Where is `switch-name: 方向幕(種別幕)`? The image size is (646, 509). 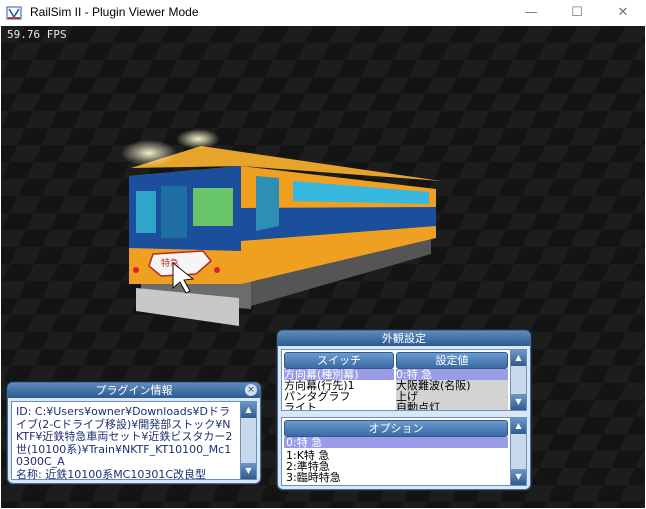
switch-name: 方向幕(種別幕) is located at coordinates (339, 374).